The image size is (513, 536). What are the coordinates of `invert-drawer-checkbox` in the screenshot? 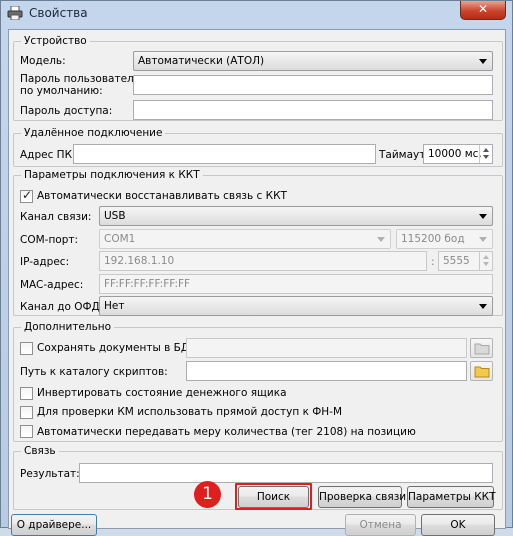 It's located at (26, 393).